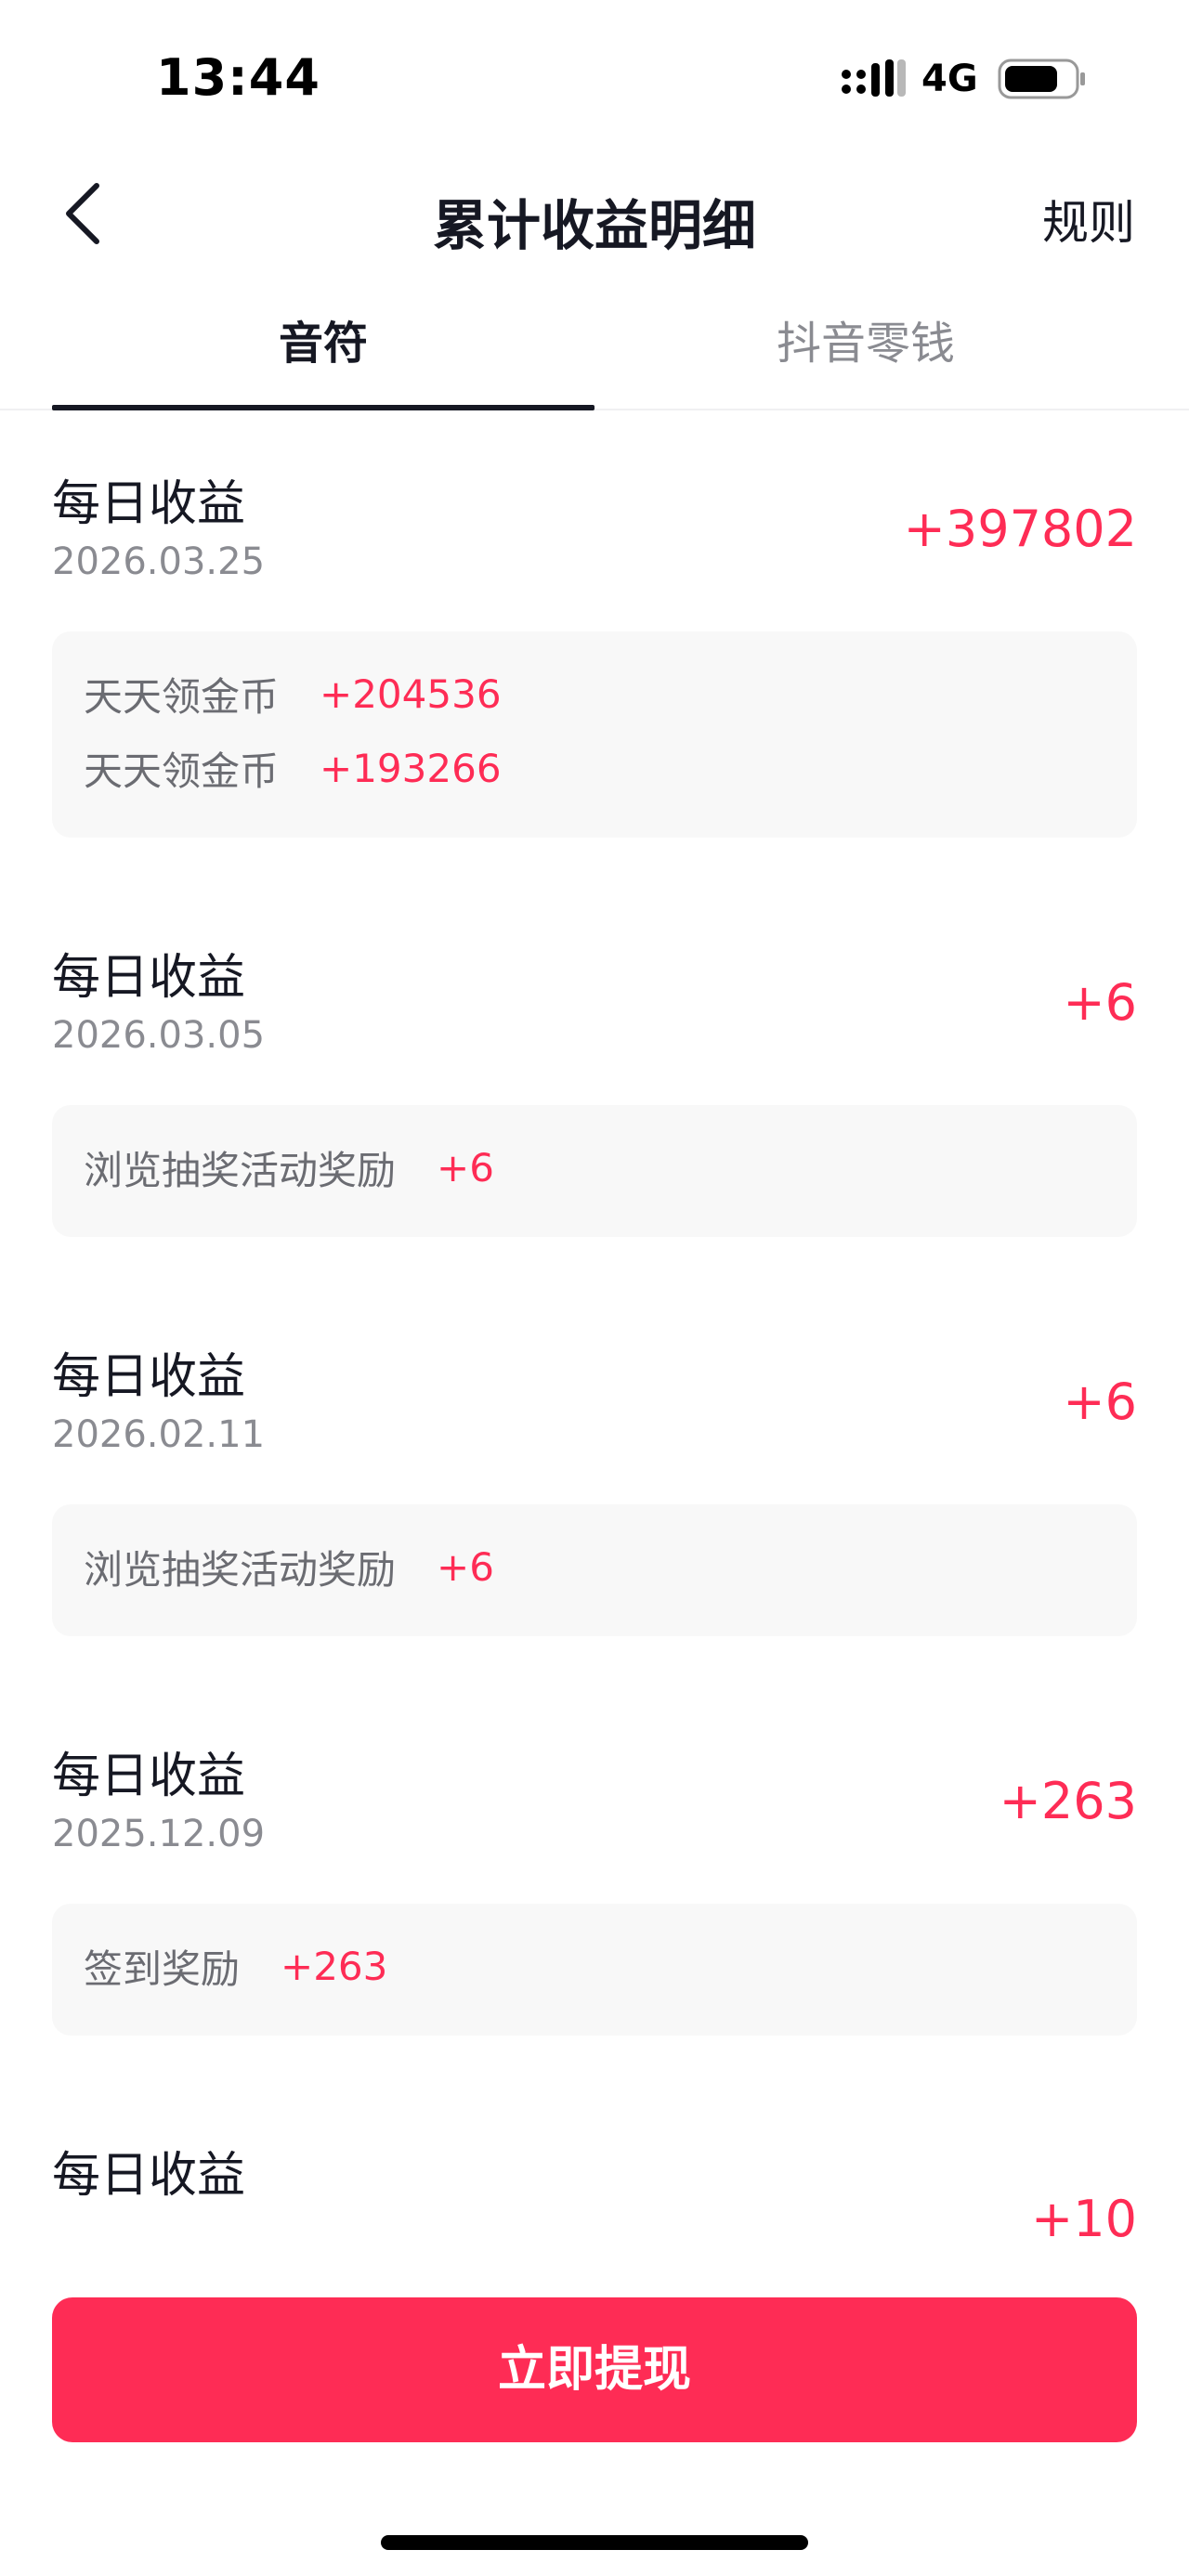  What do you see at coordinates (594, 767) in the screenshot?
I see `detail-row: 天天领金币 +193266` at bounding box center [594, 767].